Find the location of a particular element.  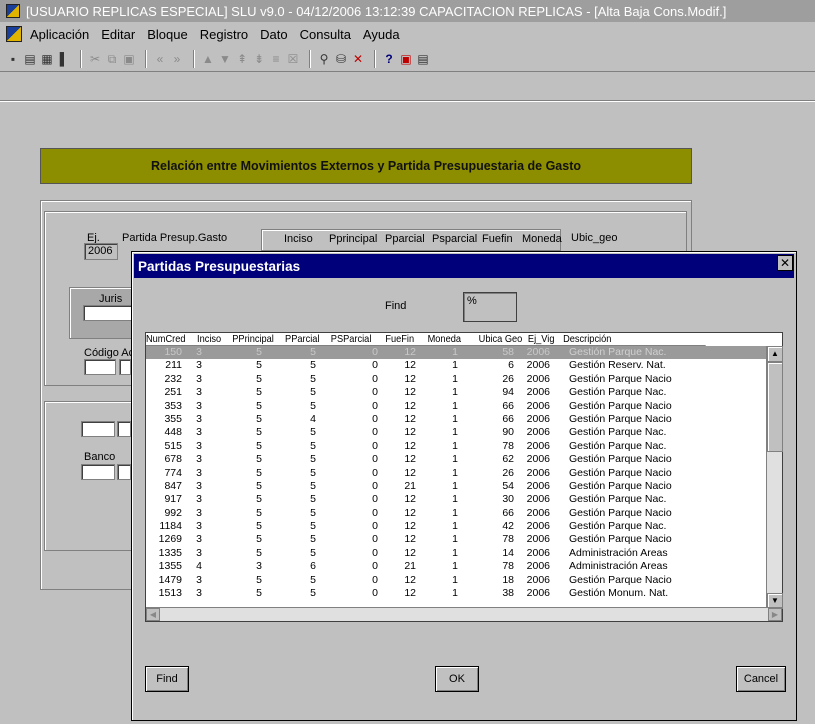

cut-icon: ✂ is located at coordinates (95, 59).